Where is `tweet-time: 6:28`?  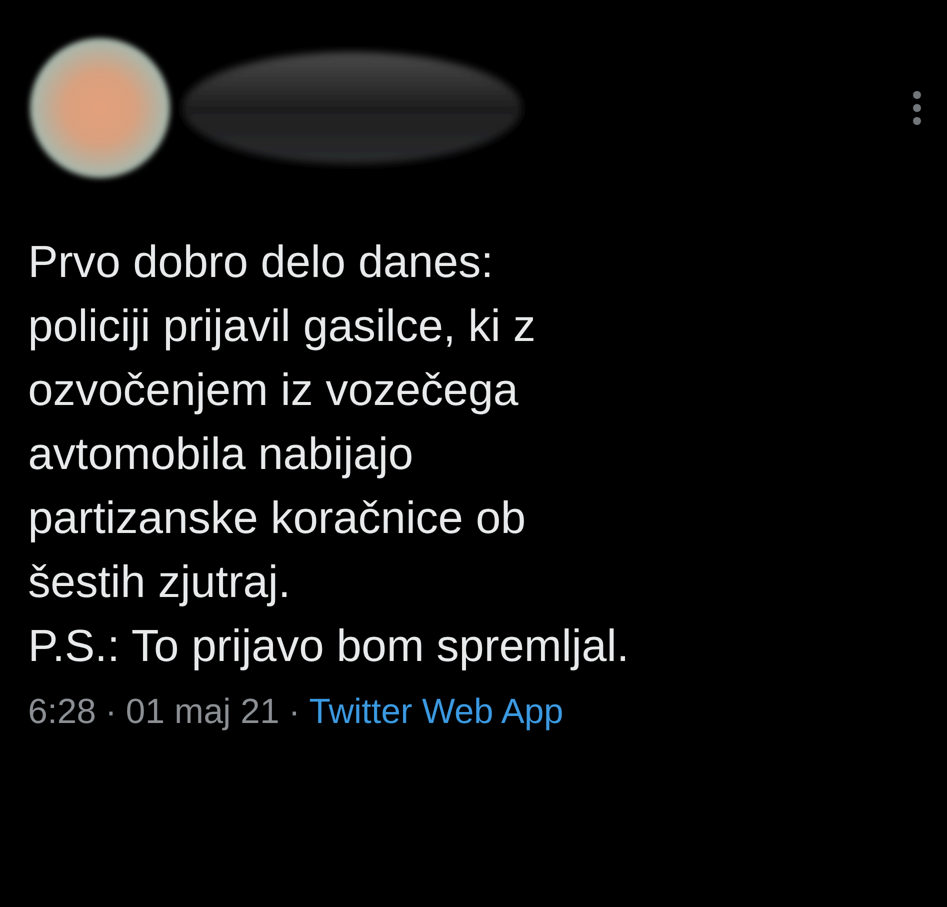
tweet-time: 6:28 is located at coordinates (62, 712).